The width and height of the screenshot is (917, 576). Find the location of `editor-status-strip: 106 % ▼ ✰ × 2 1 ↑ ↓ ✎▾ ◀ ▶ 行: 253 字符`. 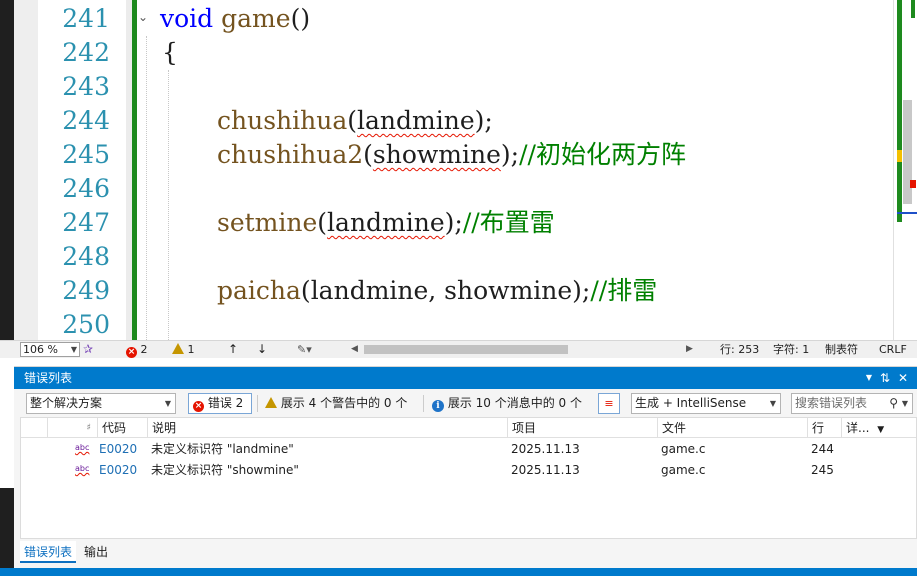

editor-status-strip: 106 % ▼ ✰ × 2 1 ↑ ↓ ✎▾ ◀ ▶ 行: 253 字符 is located at coordinates (458, 349).